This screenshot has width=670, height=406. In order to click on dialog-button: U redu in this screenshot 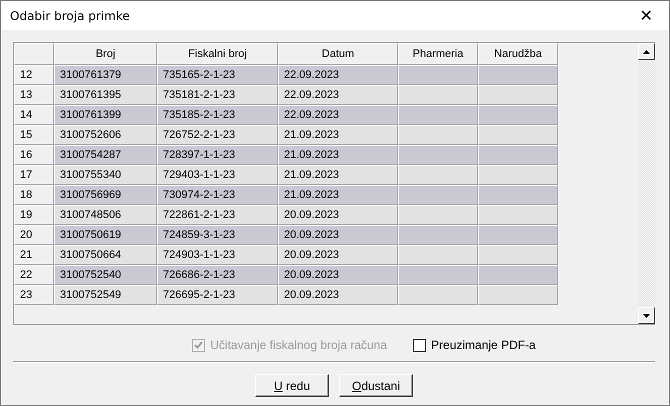, I will do `click(292, 385)`.